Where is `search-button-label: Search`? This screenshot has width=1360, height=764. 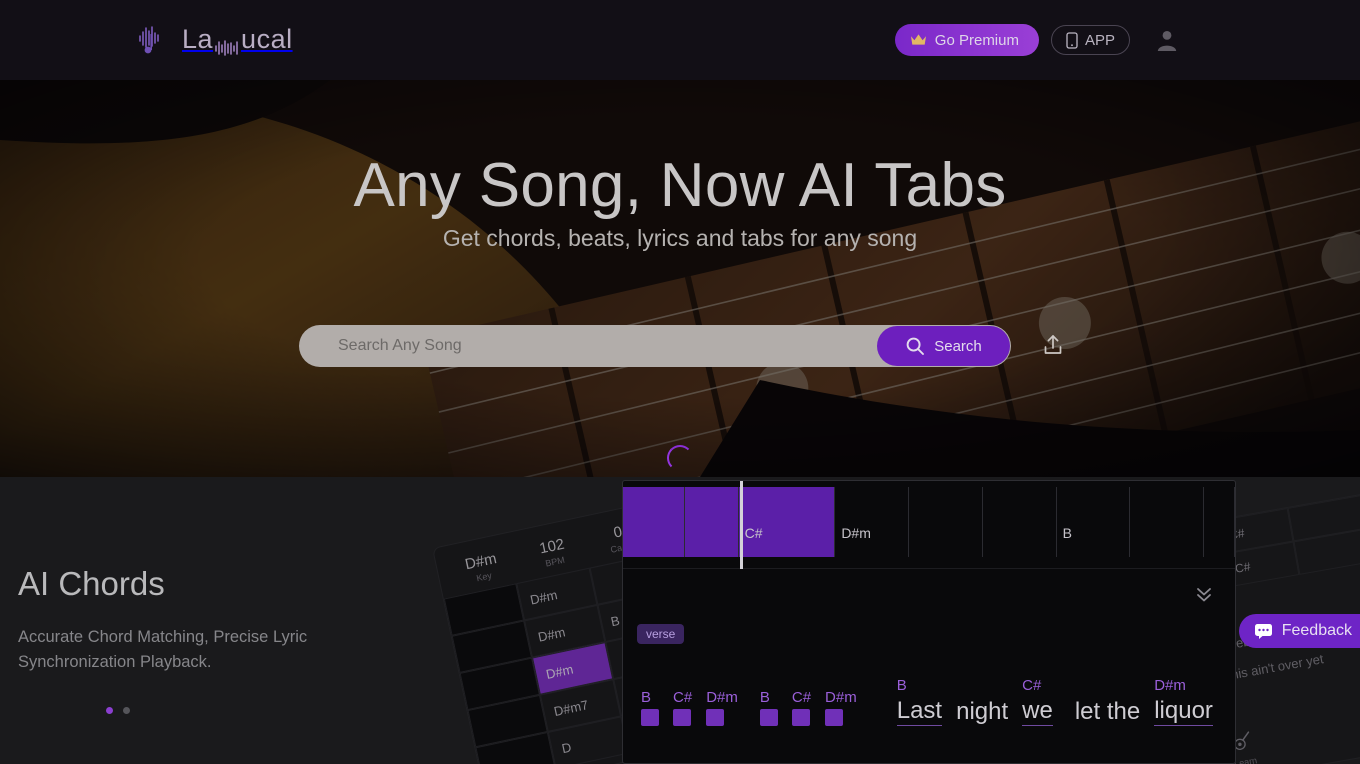
search-button-label: Search is located at coordinates (958, 346).